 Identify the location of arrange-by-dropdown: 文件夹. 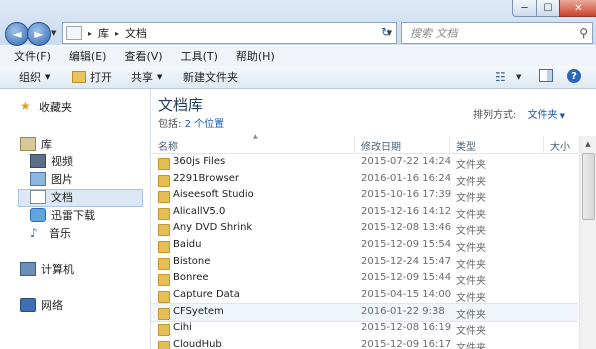
(543, 115).